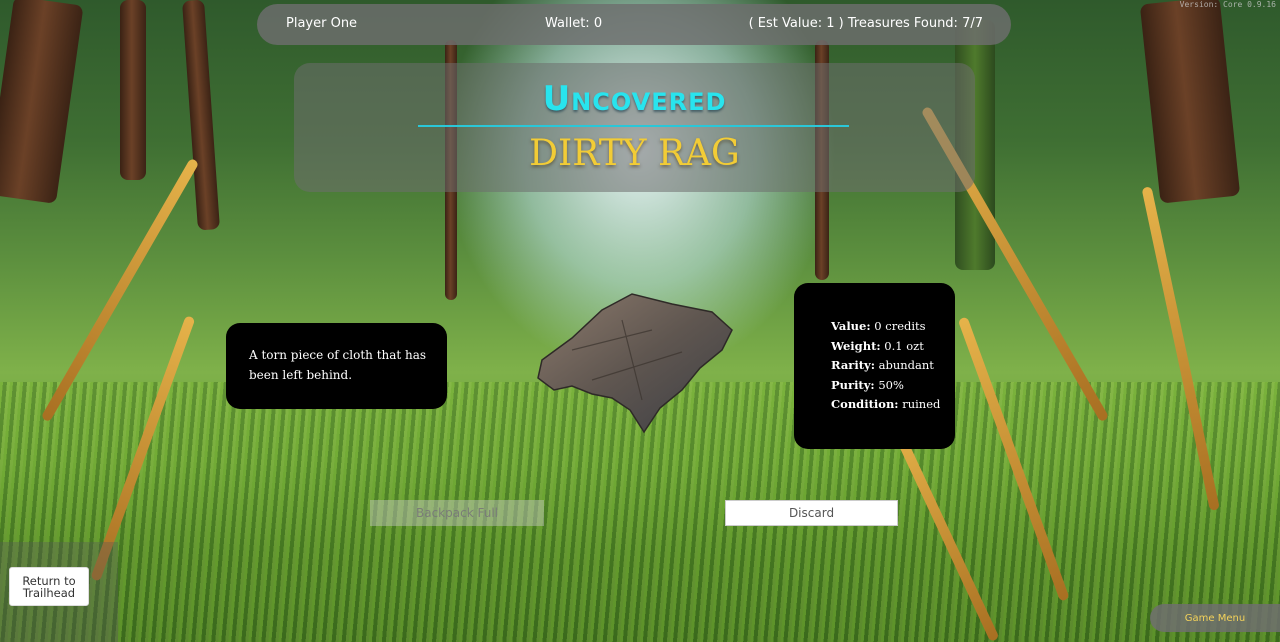 The height and width of the screenshot is (642, 1280). I want to click on uncovered-banner: Uncovered DIRTY RAG, so click(634, 127).